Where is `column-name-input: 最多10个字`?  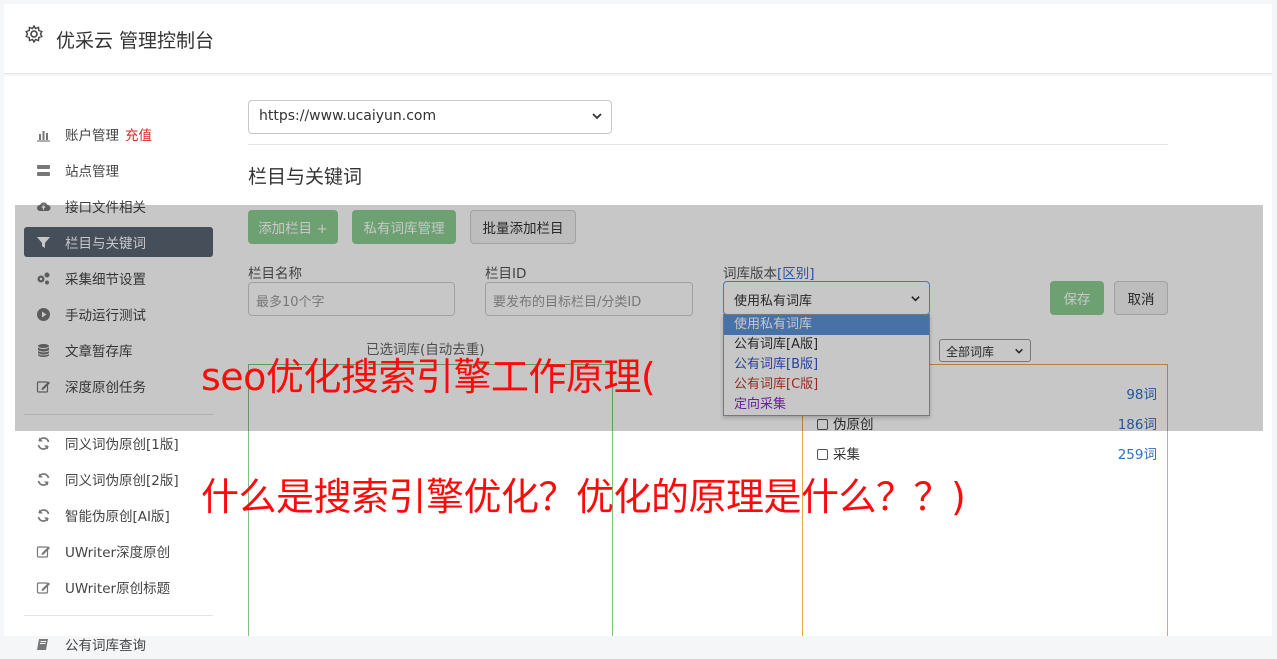
column-name-input: 最多10个字 is located at coordinates (351, 299).